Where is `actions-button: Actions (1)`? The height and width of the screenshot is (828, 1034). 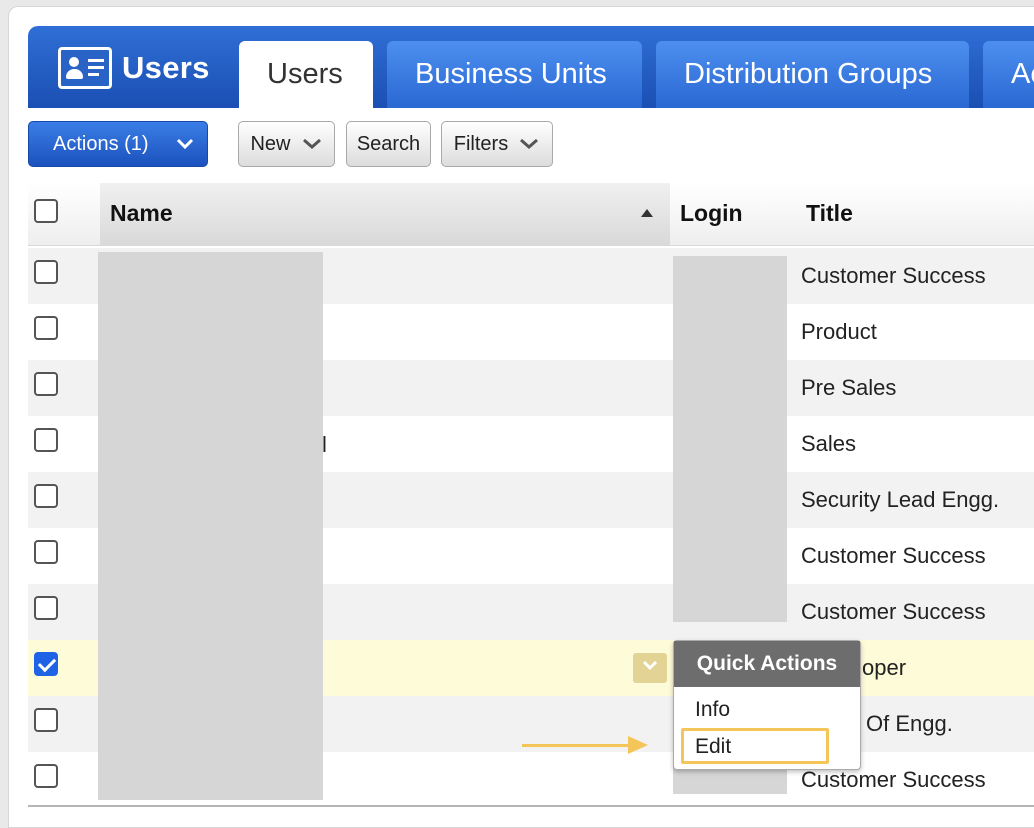 actions-button: Actions (1) is located at coordinates (118, 144).